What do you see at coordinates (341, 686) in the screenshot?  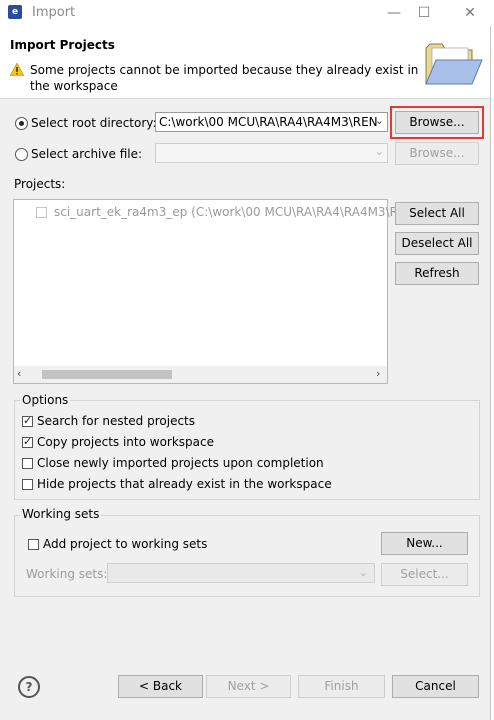 I see `finish-button: Finish` at bounding box center [341, 686].